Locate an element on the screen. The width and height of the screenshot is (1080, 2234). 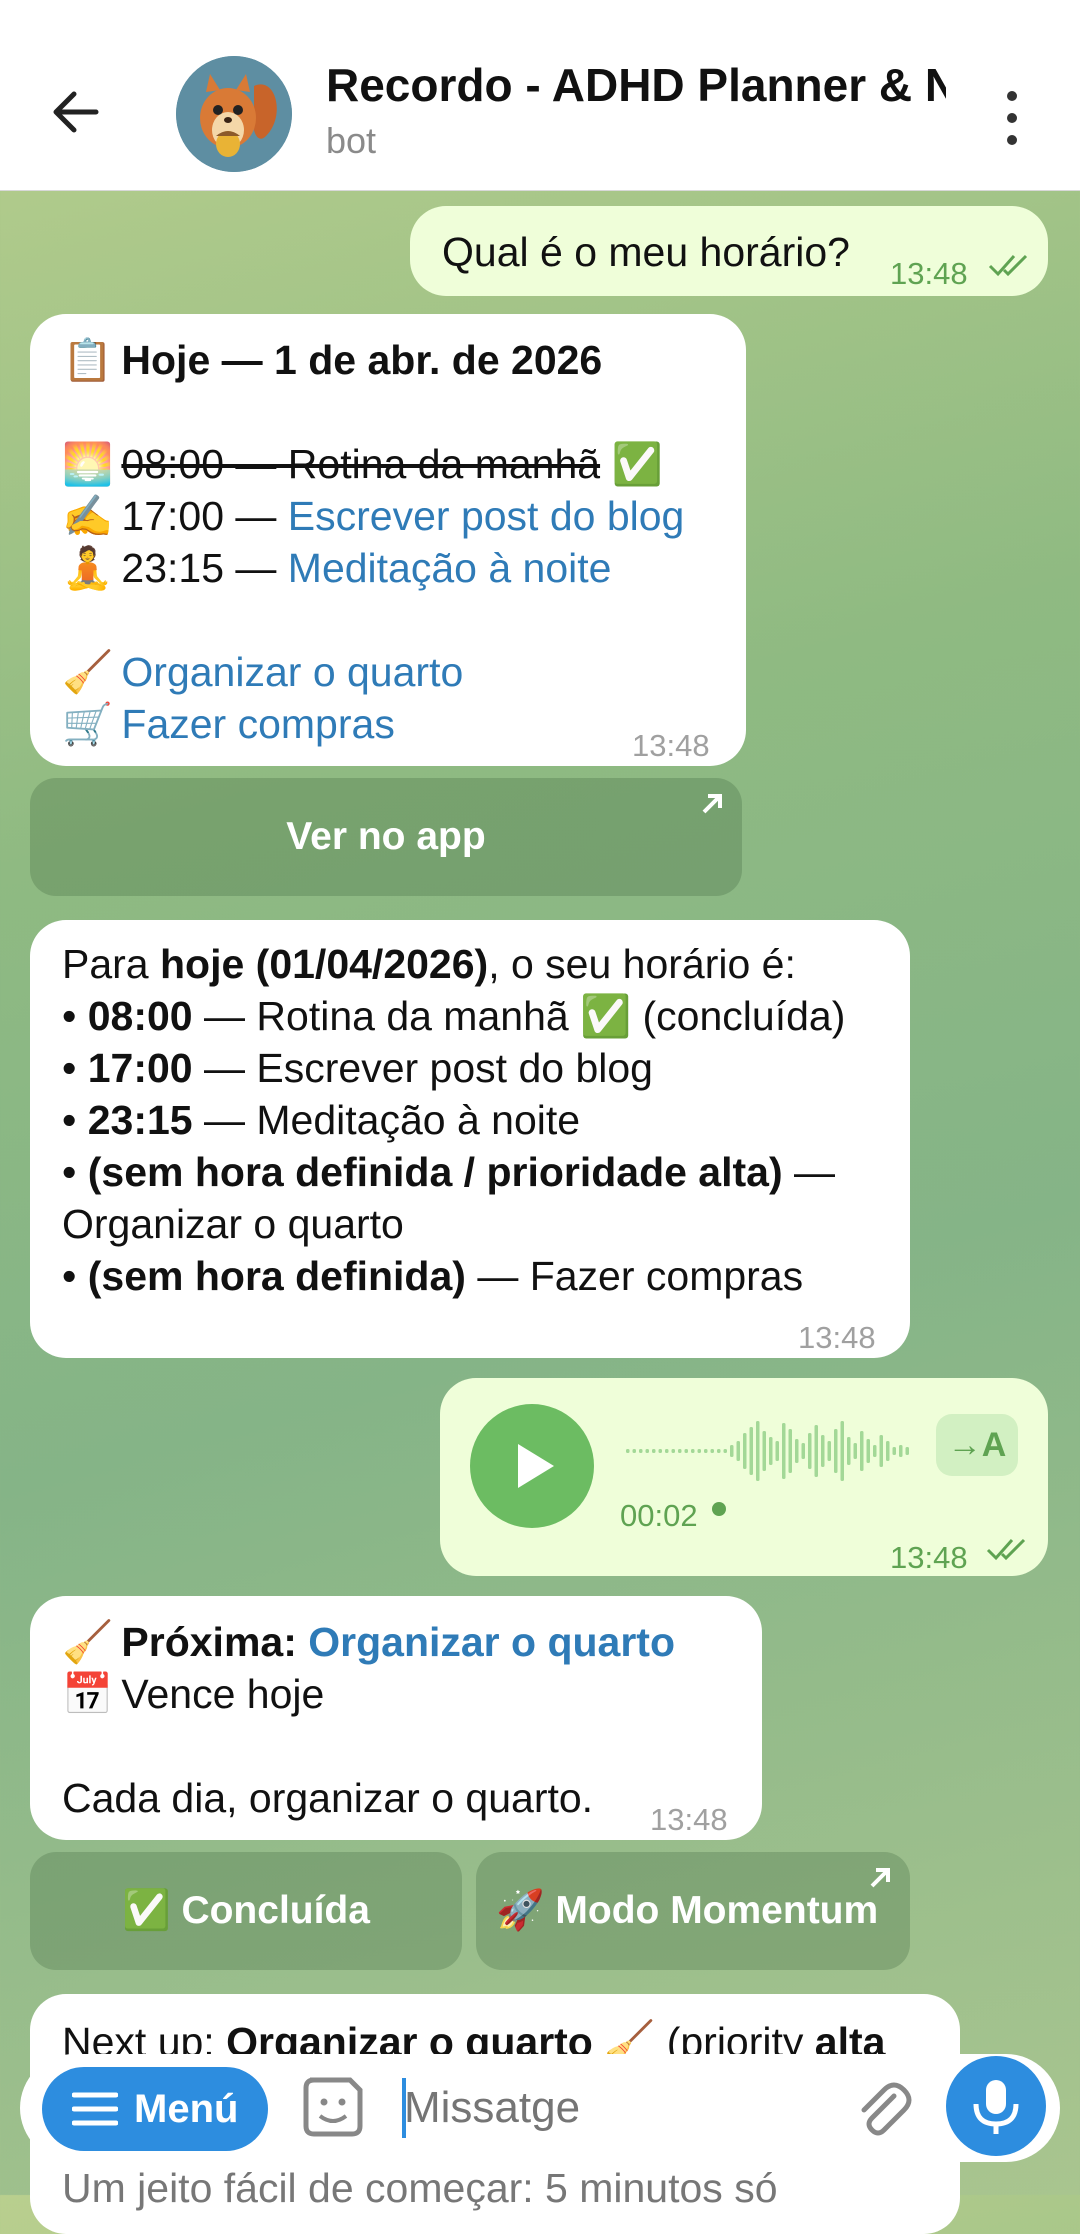
chat-header: Recordo - ADHD Planner & N bot is located at coordinates (540, 95).